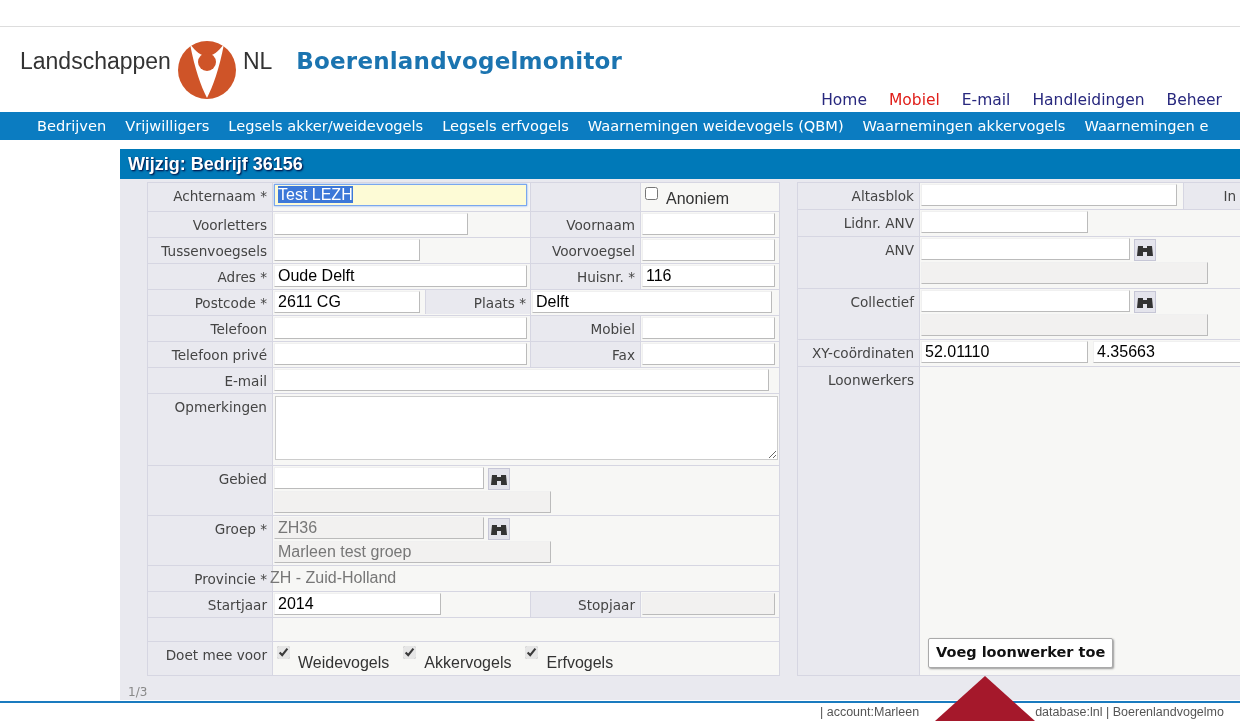  I want to click on field-label: Collectief, so click(882, 301).